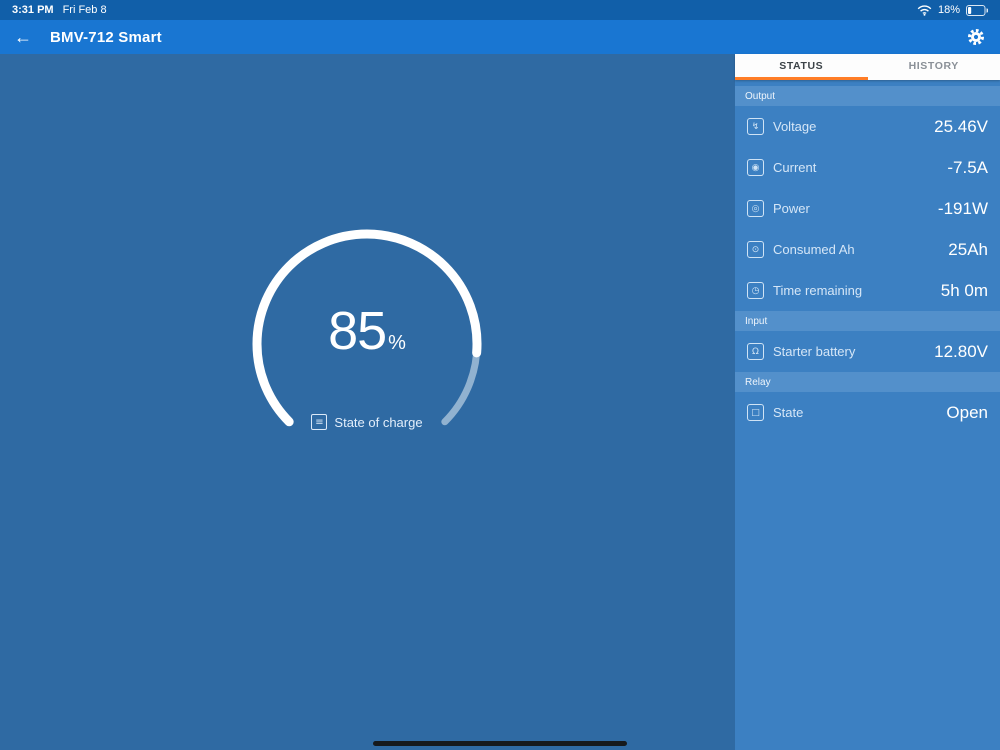 Image resolution: width=1000 pixels, height=750 pixels. What do you see at coordinates (968, 249) in the screenshot?
I see `row-value: 25Ah` at bounding box center [968, 249].